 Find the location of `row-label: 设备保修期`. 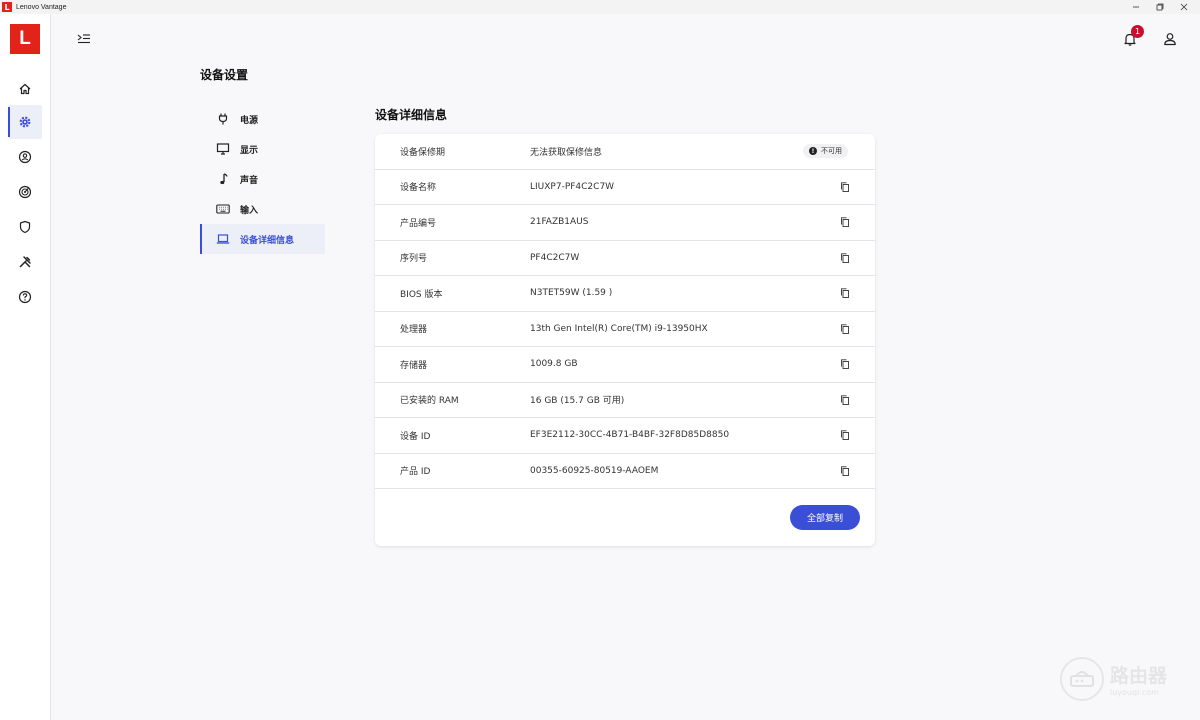

row-label: 设备保修期 is located at coordinates (423, 152).